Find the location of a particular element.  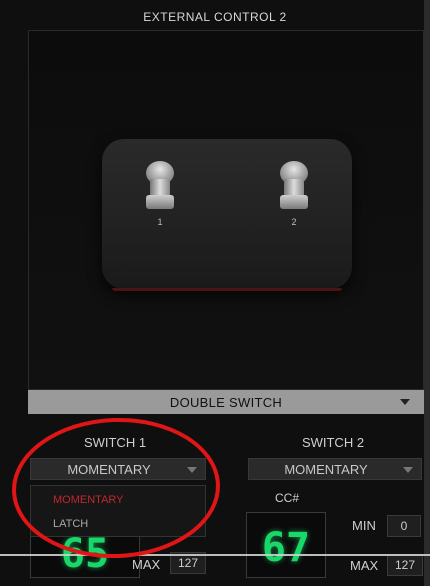

device-type-label: DOUBLE SWITCH is located at coordinates (226, 402).